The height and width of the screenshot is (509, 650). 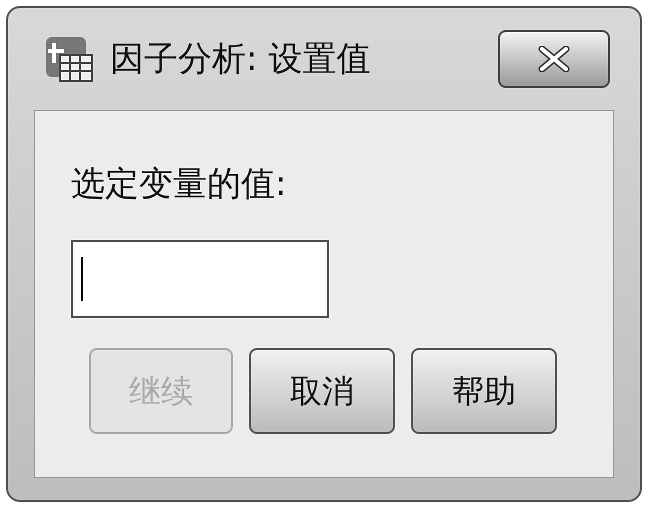 What do you see at coordinates (322, 391) in the screenshot?
I see `dialog-button: 取消` at bounding box center [322, 391].